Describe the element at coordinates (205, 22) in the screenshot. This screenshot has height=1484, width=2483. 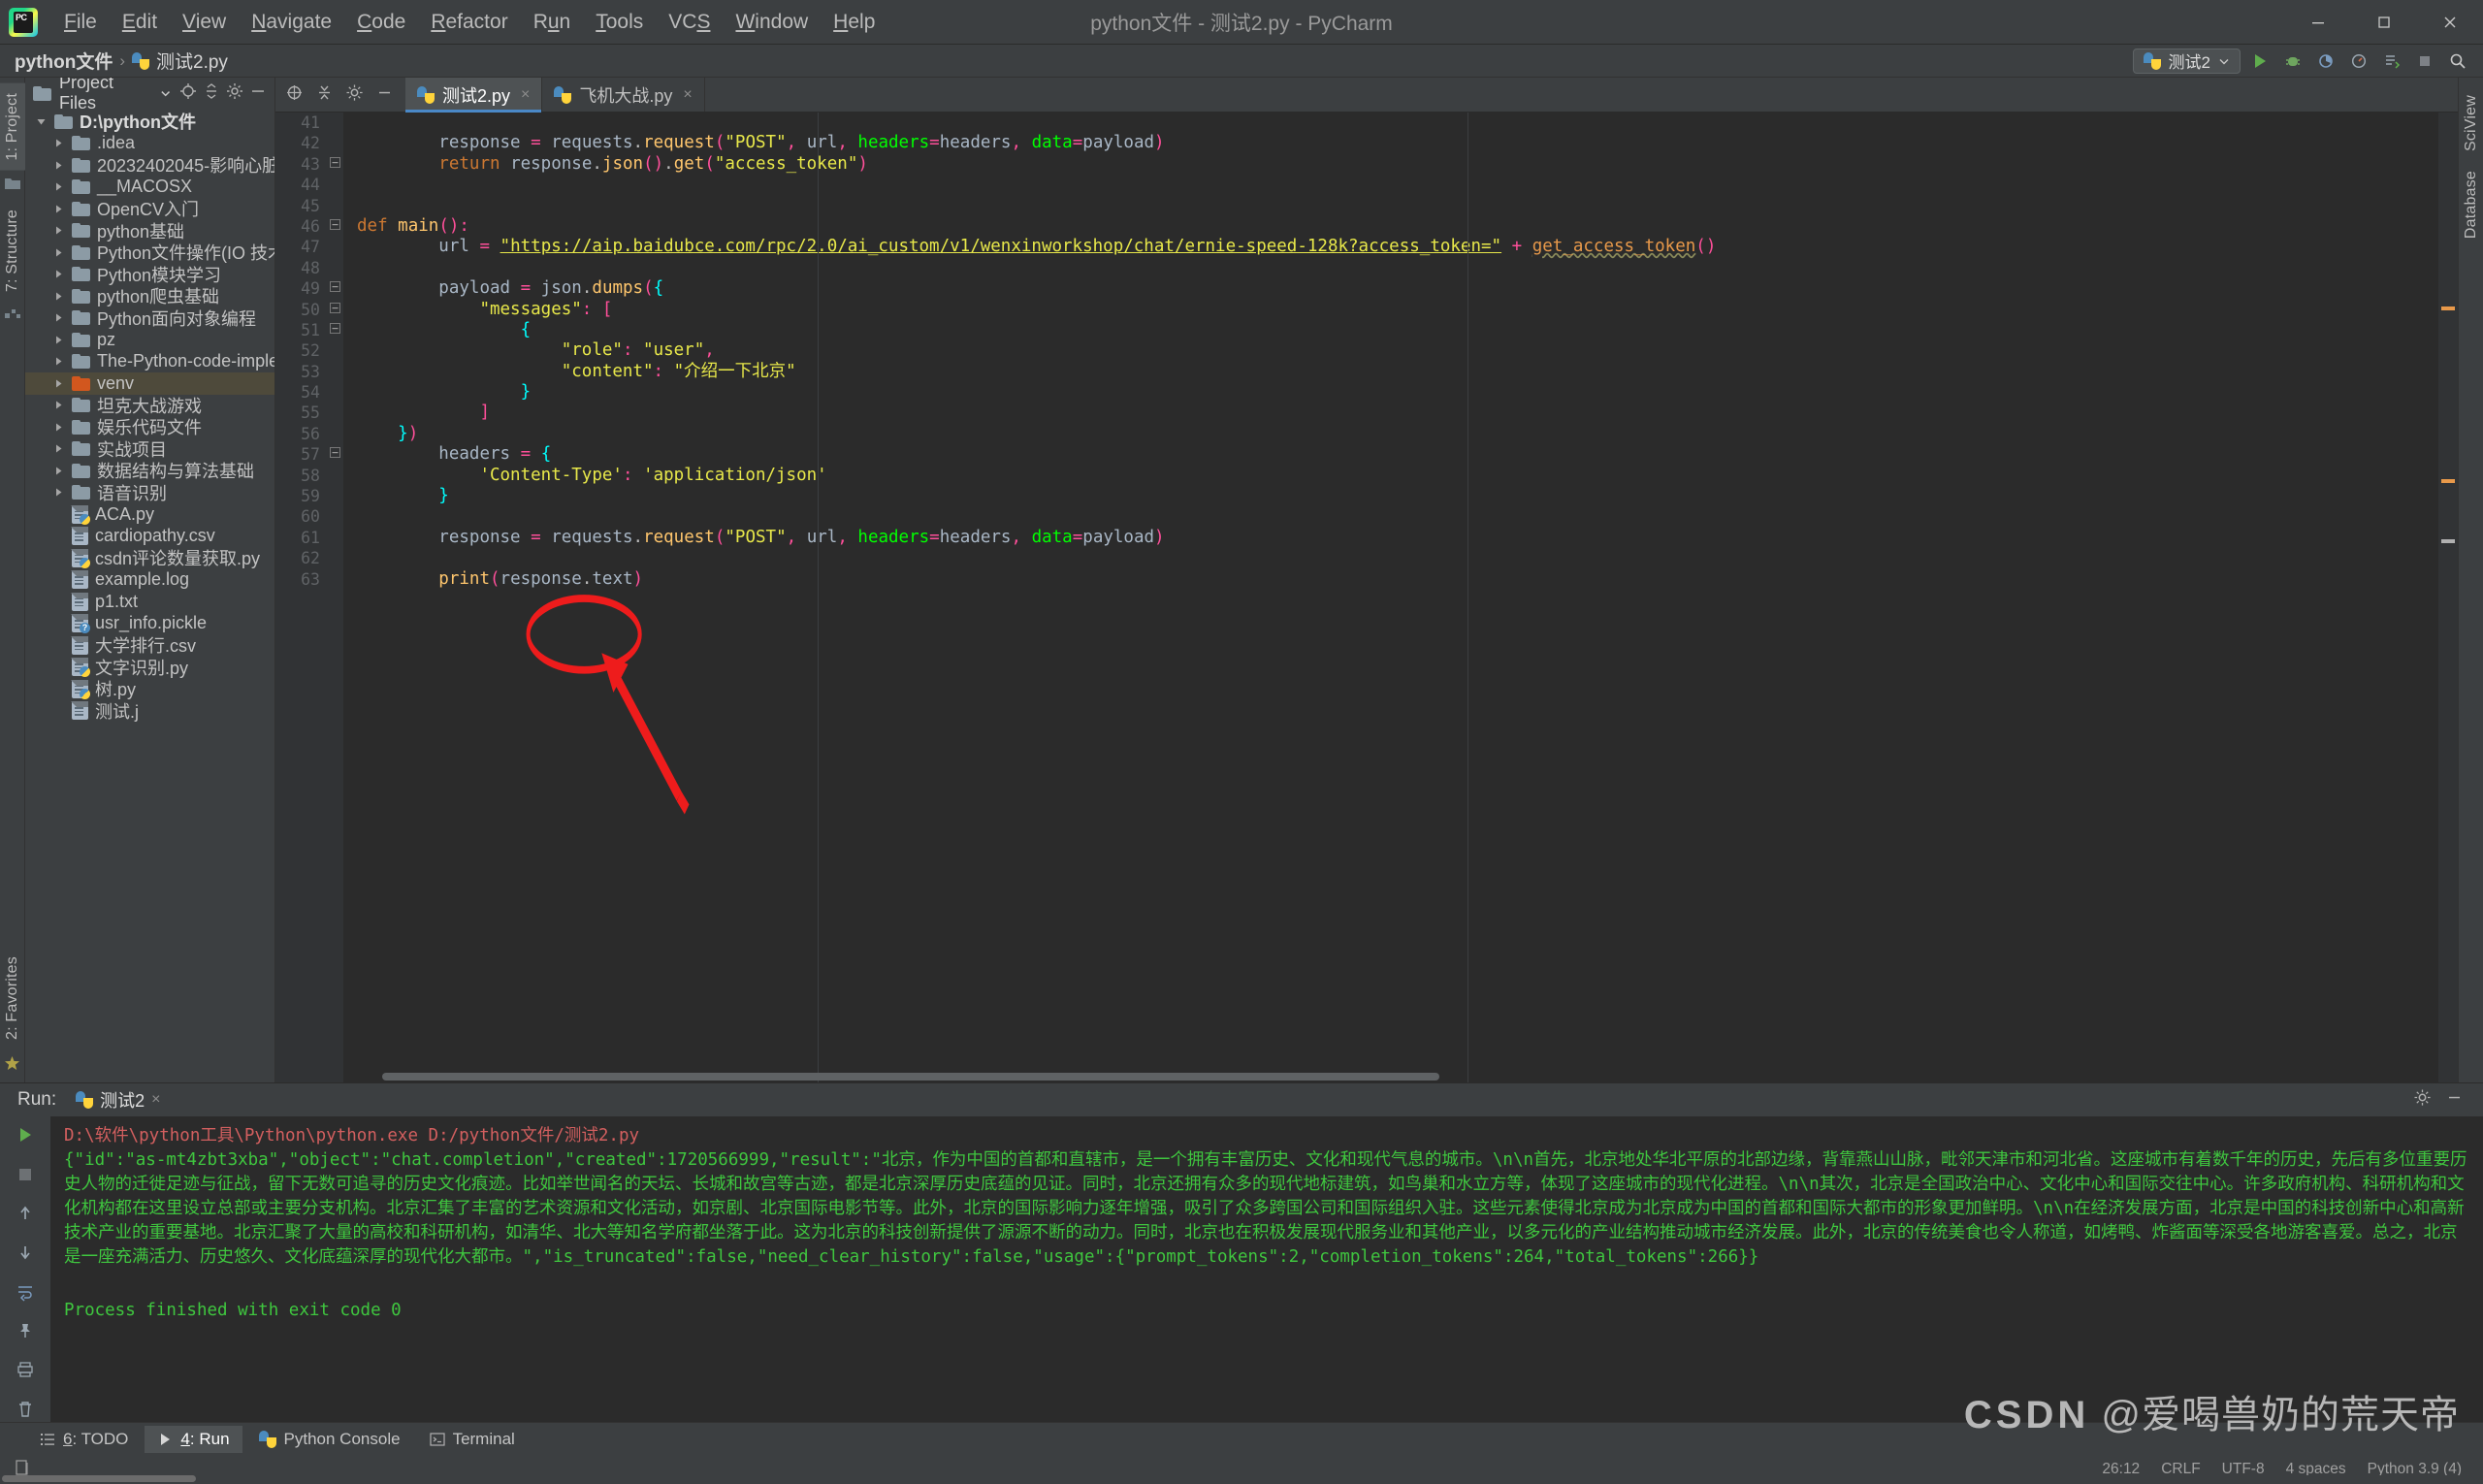
I see `menu-view: View` at that location.